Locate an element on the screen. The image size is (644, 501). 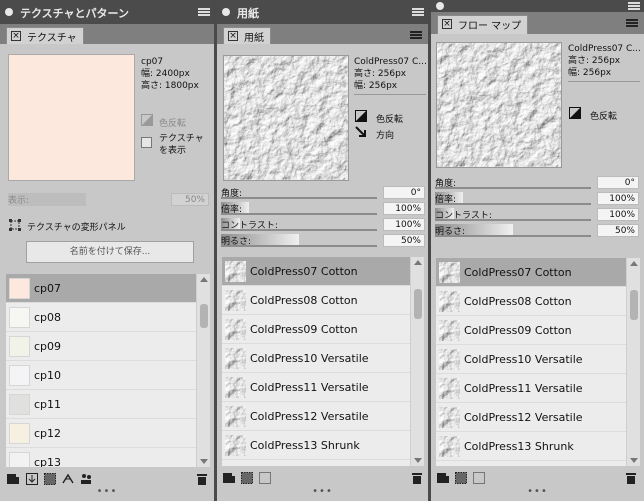
show-texture-checkbox is located at coordinates (146, 142).